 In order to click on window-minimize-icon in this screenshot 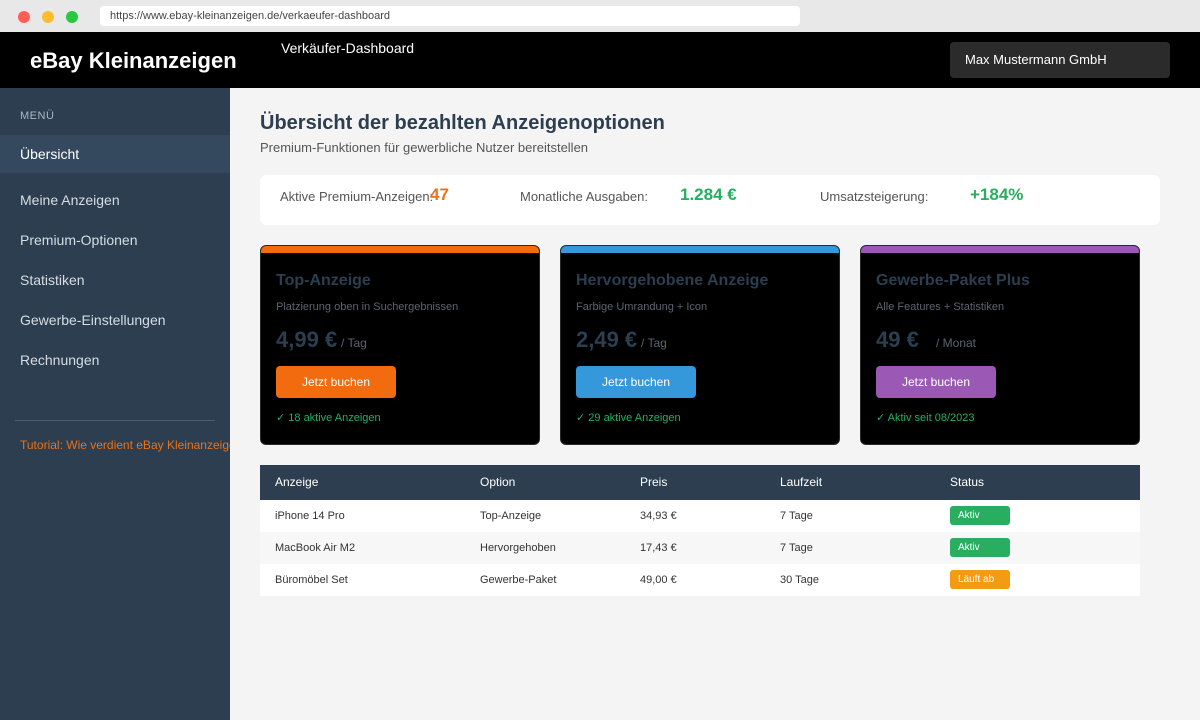, I will do `click(48, 17)`.